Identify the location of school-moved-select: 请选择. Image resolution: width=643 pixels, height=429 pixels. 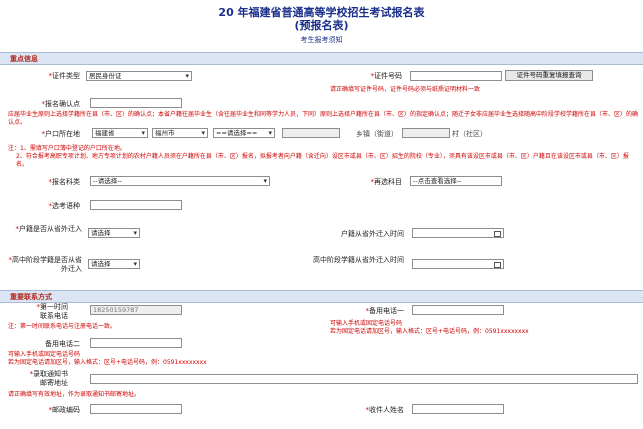
(114, 264).